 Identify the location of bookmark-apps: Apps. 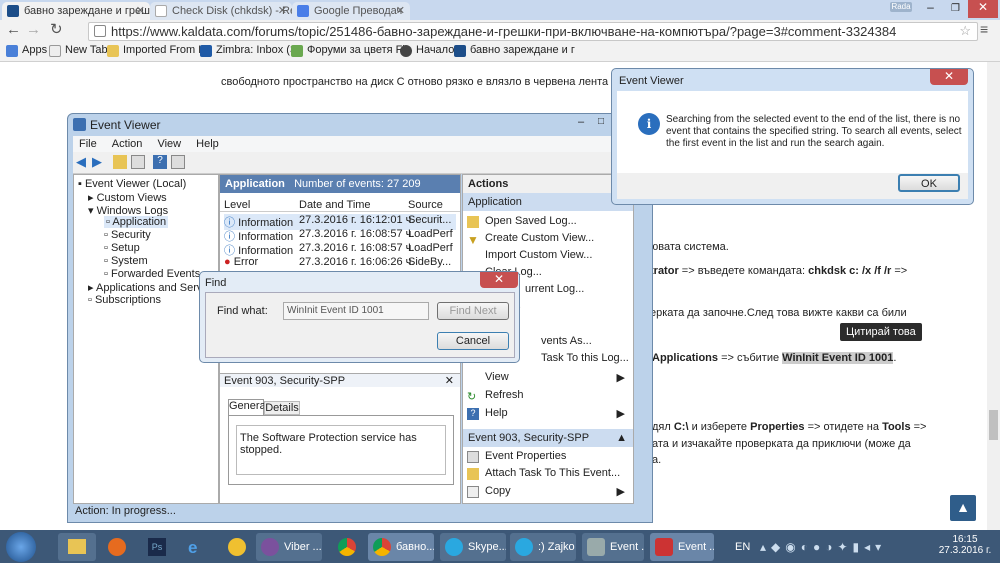
(26, 50).